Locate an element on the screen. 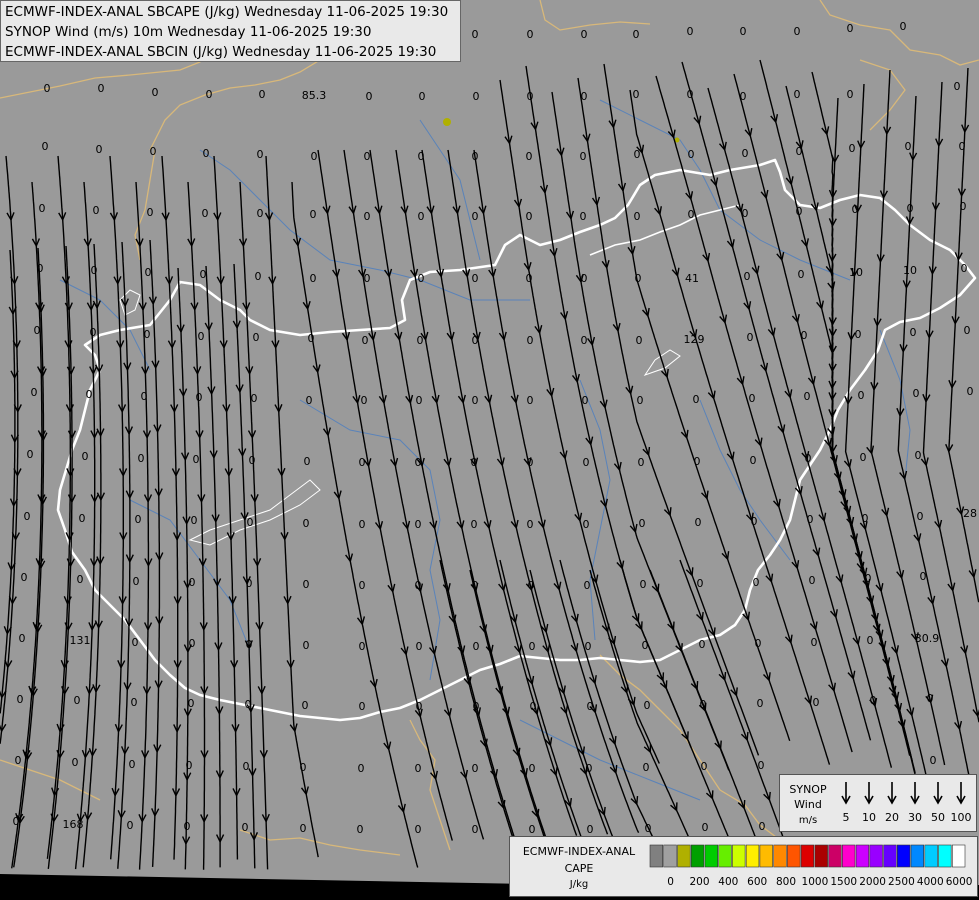 This screenshot has height=900, width=979. cape-legend-title: ECMWF-INDEX-ANAL is located at coordinates (579, 851).